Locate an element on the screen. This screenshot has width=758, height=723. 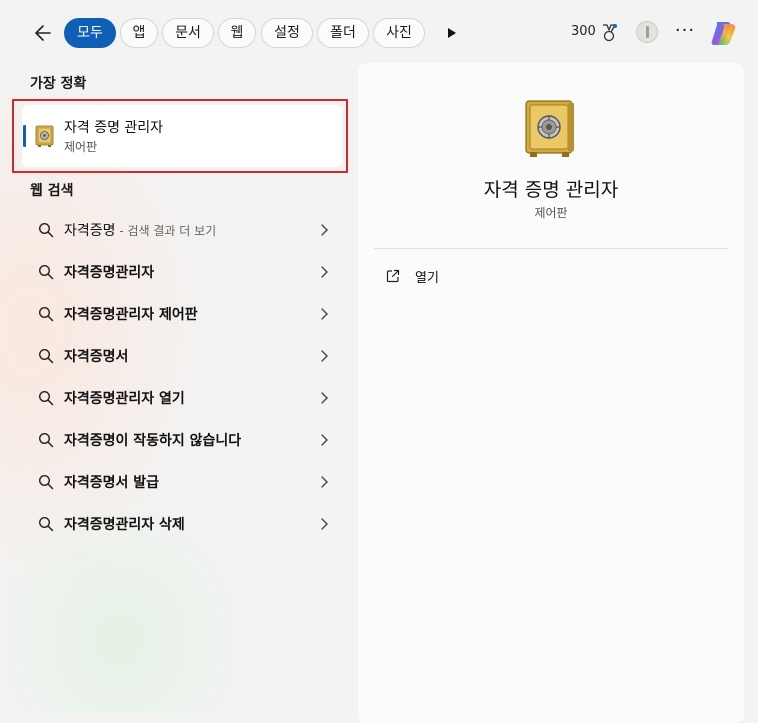
web-search-item: 자격증명 - 검색 결과 더 보기 is located at coordinates (182, 230).